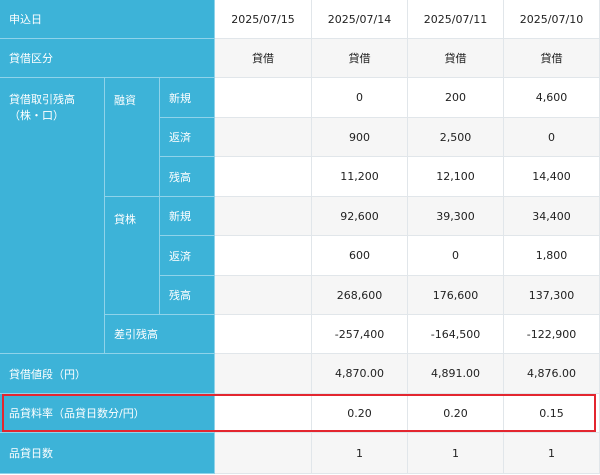 This screenshot has width=600, height=475. What do you see at coordinates (552, 295) in the screenshot?
I see `kashikabu-zandaka-value: 137,300` at bounding box center [552, 295].